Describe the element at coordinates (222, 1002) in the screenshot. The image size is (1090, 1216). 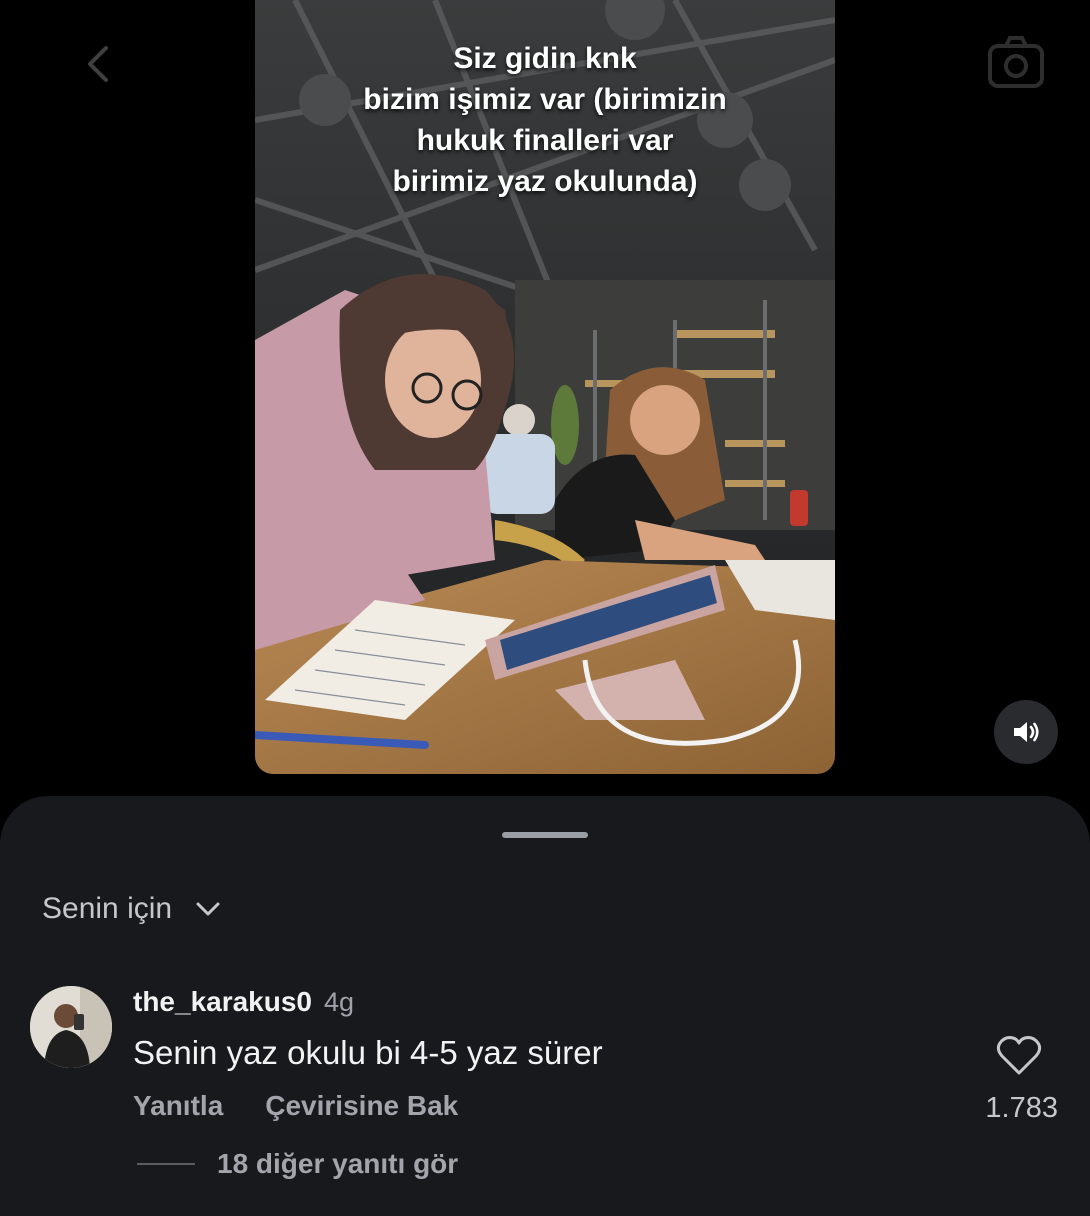
I see `comment-username: the_karakus0` at that location.